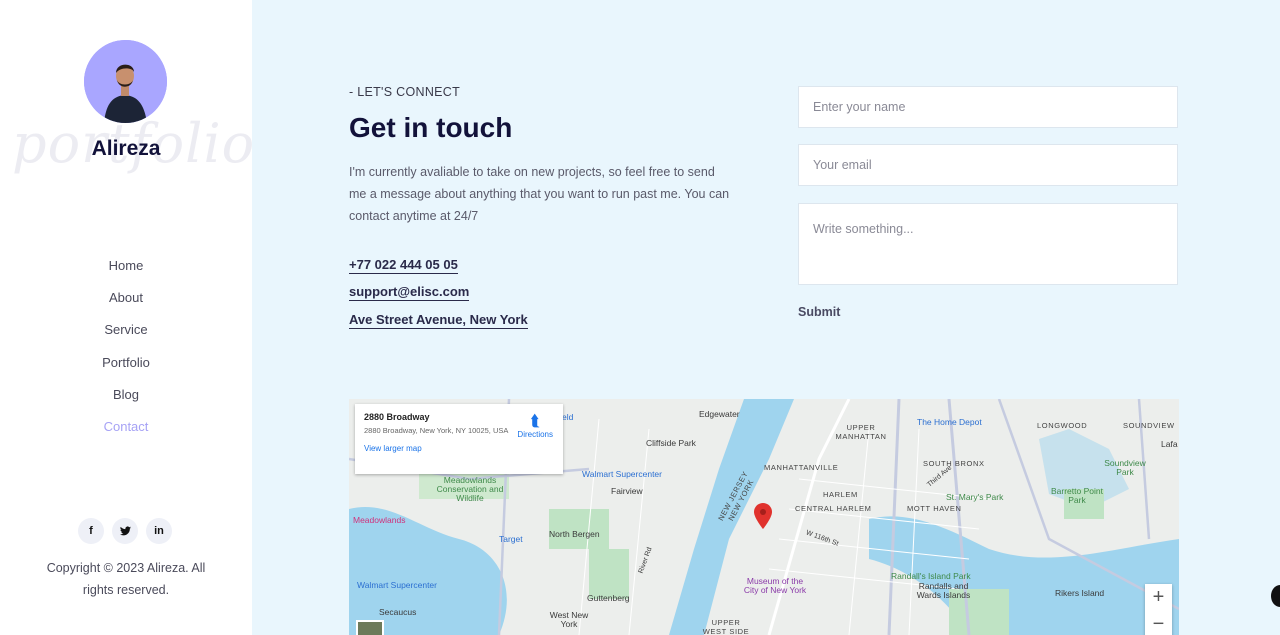 The height and width of the screenshot is (635, 1280). I want to click on map-label-meadowlands: Meadowlands, so click(379, 520).